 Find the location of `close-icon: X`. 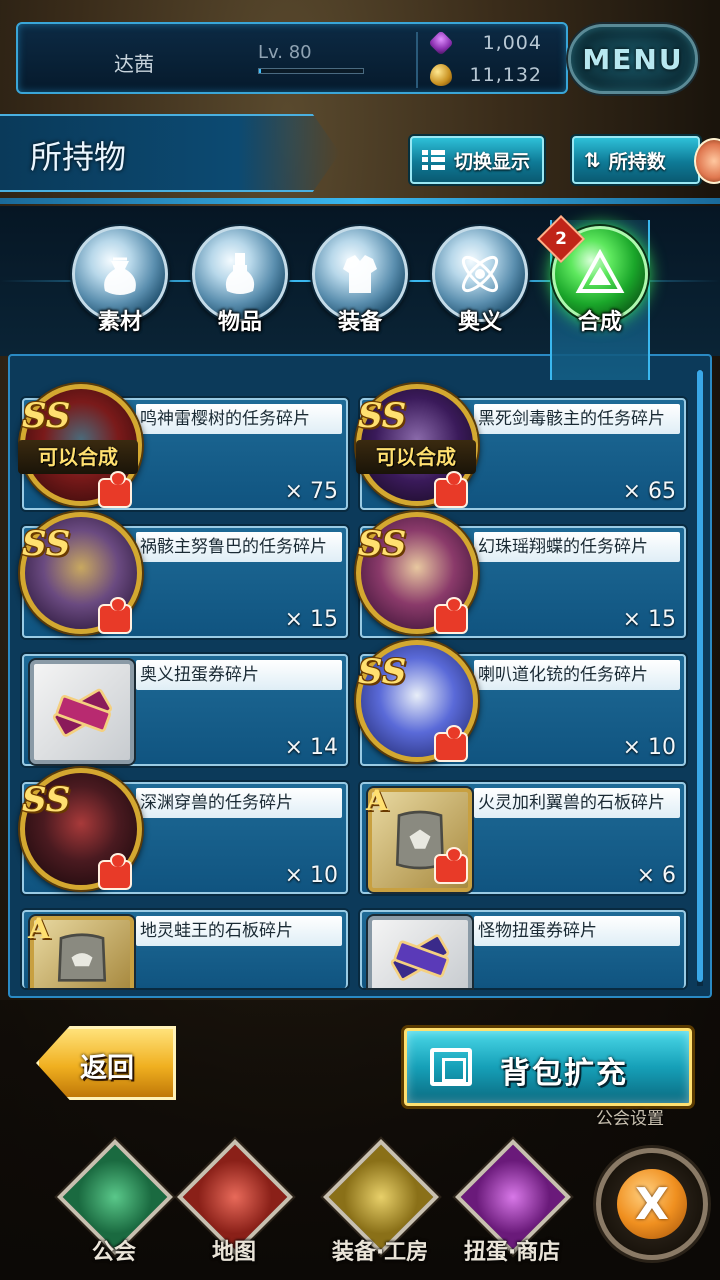

close-icon: X is located at coordinates (652, 1204).